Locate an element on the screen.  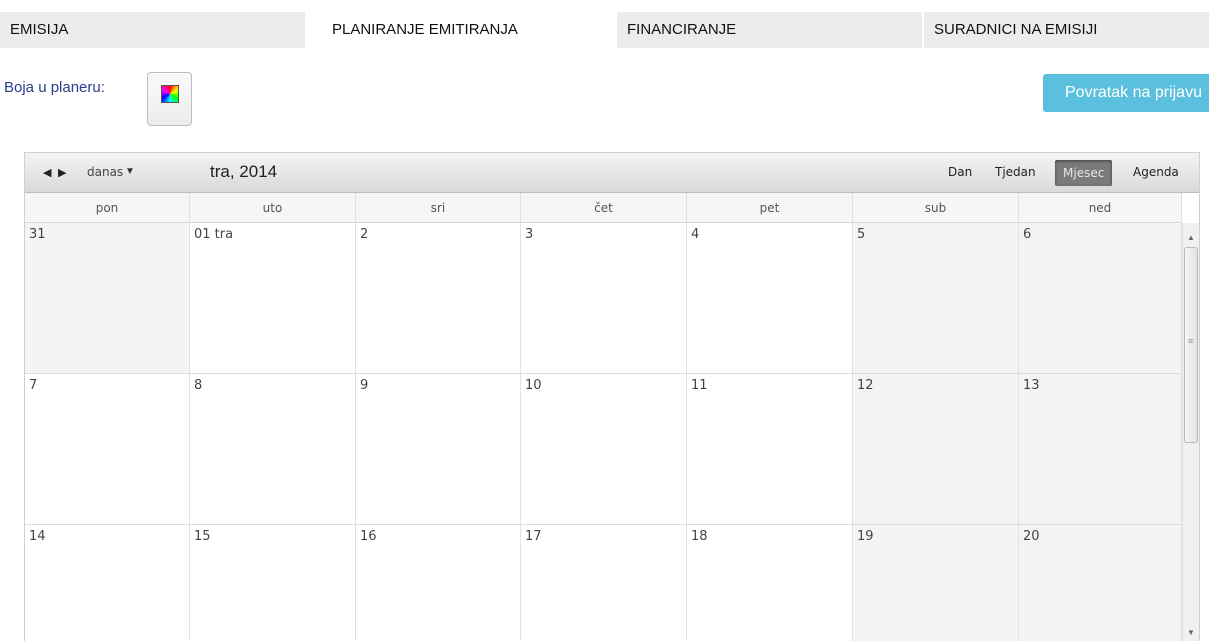
day-header: pet is located at coordinates (770, 208).